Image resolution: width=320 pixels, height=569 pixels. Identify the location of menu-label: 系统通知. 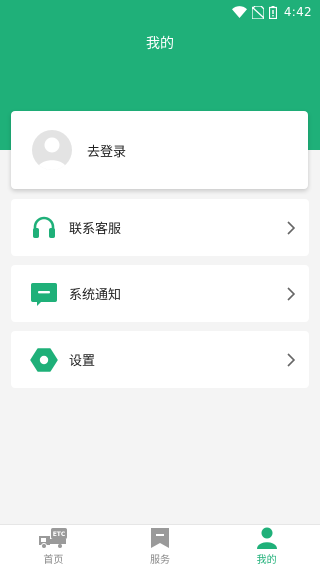
(95, 295).